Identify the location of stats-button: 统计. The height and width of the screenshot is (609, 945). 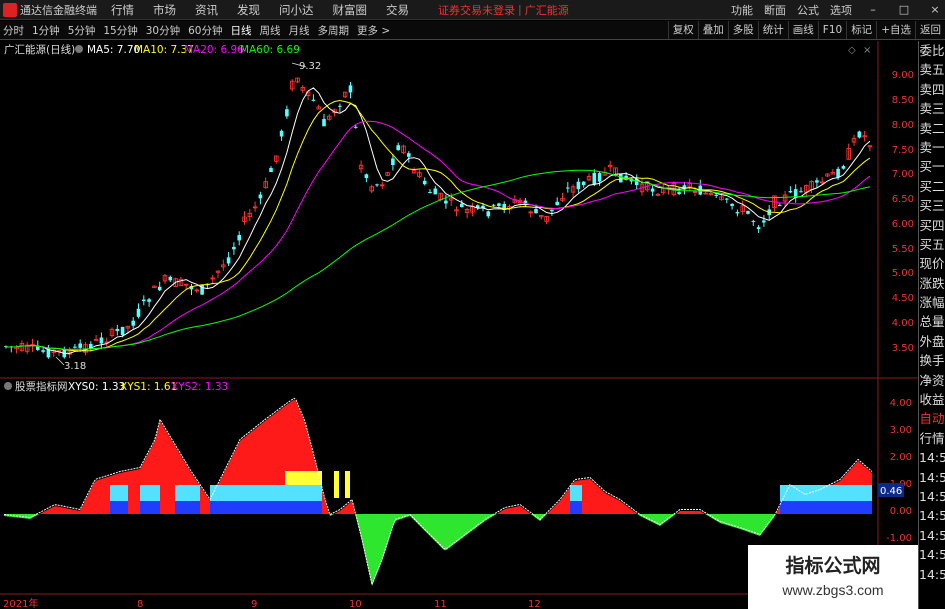
(772, 30).